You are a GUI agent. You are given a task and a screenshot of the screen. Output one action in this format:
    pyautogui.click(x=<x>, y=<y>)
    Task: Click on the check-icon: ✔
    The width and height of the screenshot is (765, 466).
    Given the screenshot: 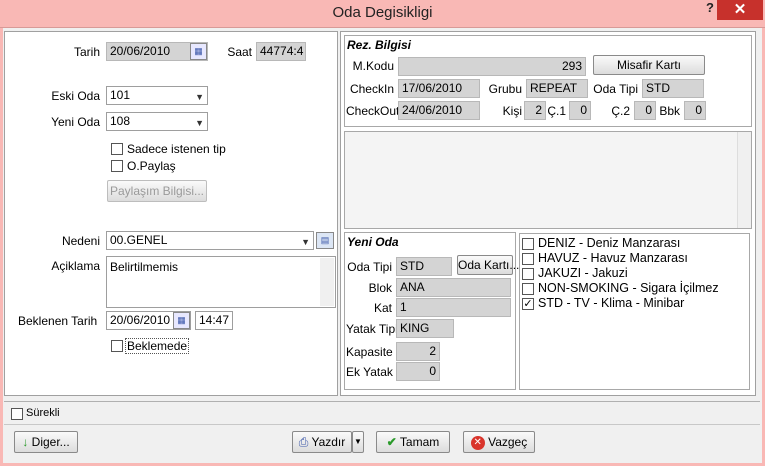 What is the action you would take?
    pyautogui.click(x=391, y=442)
    